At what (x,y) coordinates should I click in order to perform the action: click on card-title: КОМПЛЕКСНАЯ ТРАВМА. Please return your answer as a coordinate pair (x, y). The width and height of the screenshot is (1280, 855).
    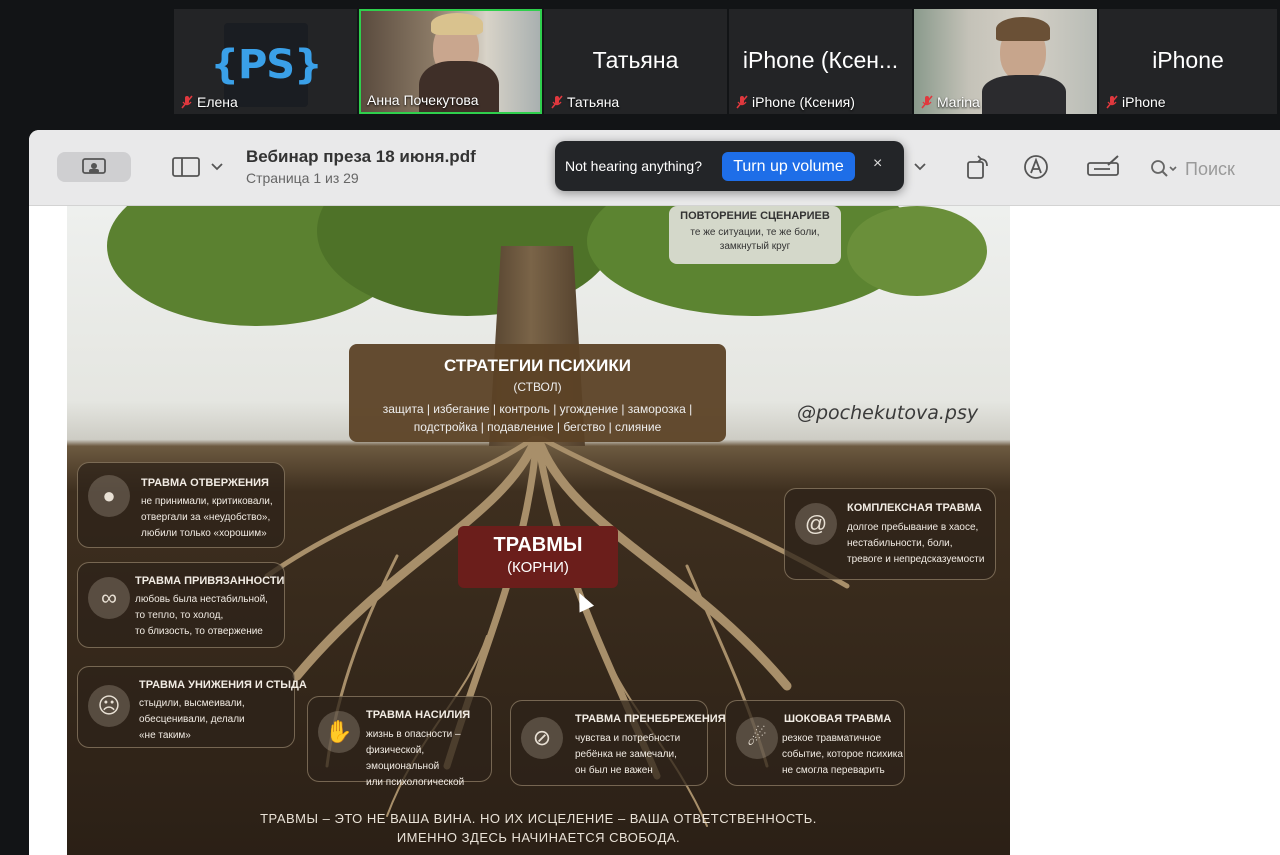
    Looking at the image, I should click on (914, 508).